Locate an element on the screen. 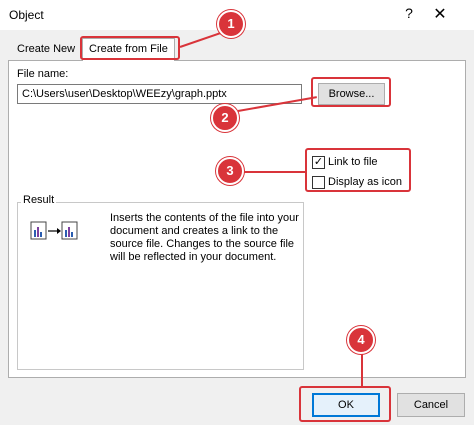 The width and height of the screenshot is (474, 425). result-legend: Result is located at coordinates (39, 200).